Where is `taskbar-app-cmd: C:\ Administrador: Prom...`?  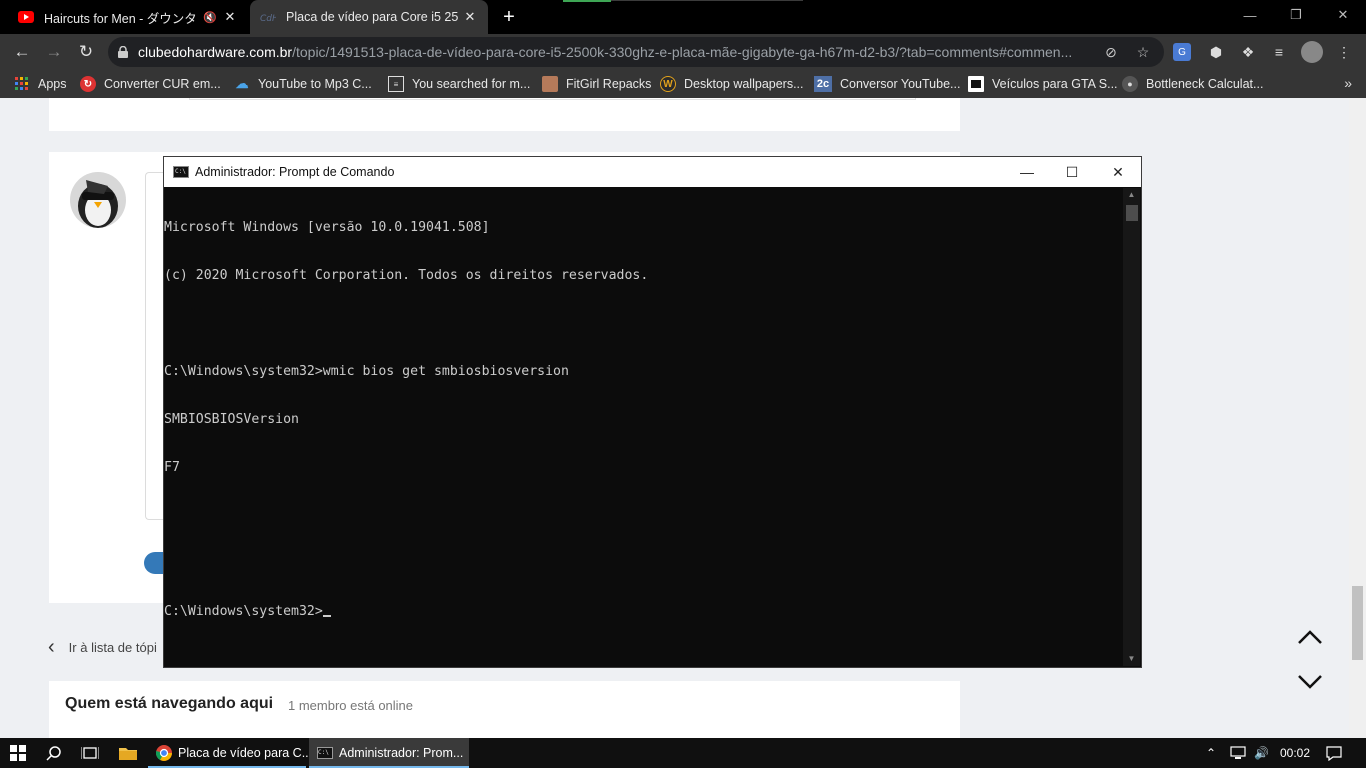 taskbar-app-cmd: C:\ Administrador: Prom... is located at coordinates (389, 753).